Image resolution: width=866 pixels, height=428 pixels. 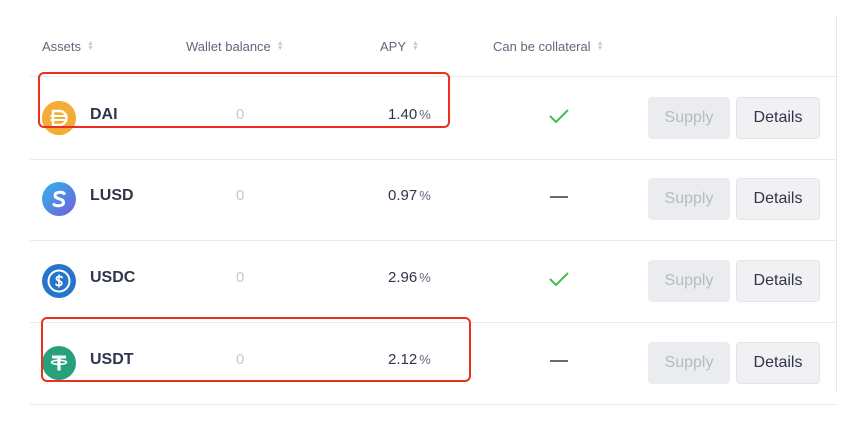 What do you see at coordinates (403, 195) in the screenshot?
I see `apy-number: 0.97` at bounding box center [403, 195].